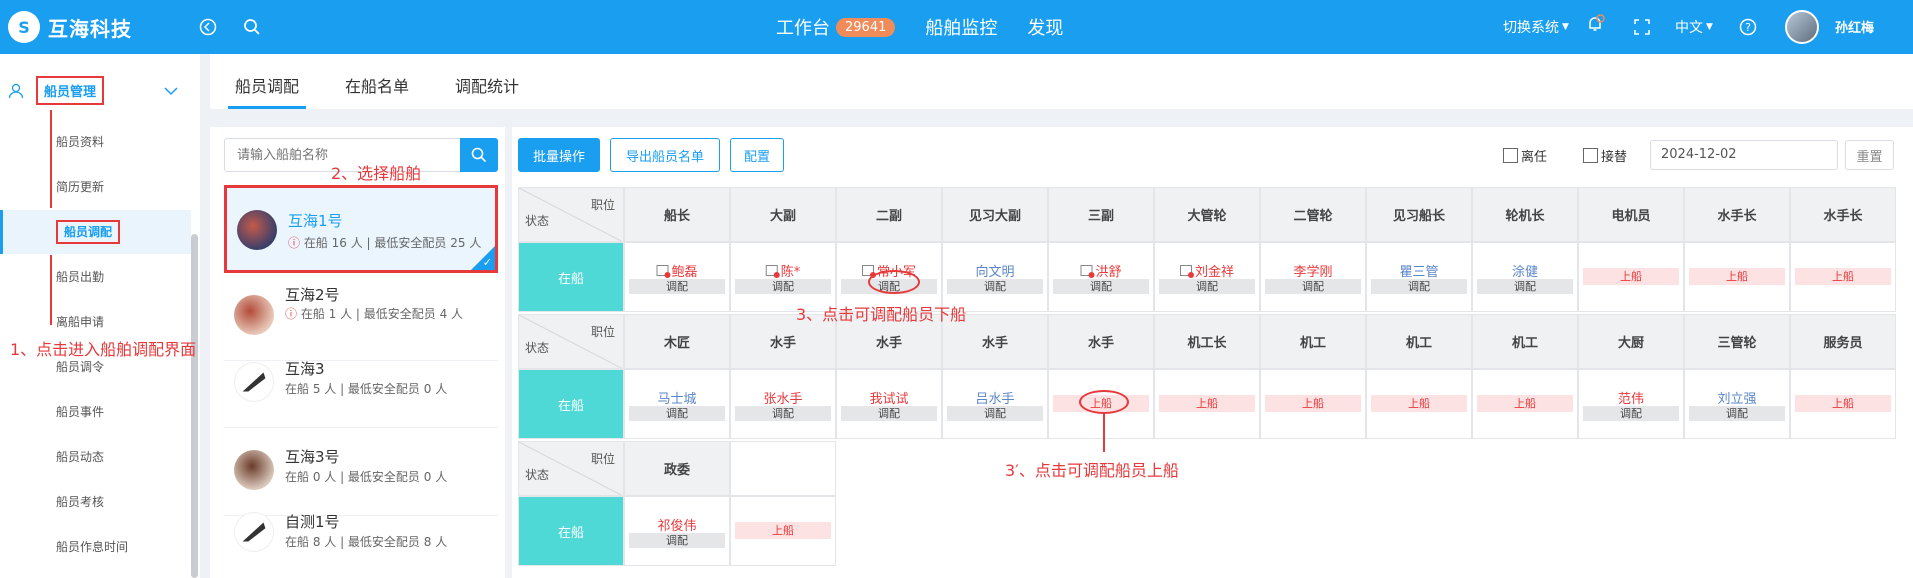  I want to click on leave-label: 离任, so click(1534, 157).